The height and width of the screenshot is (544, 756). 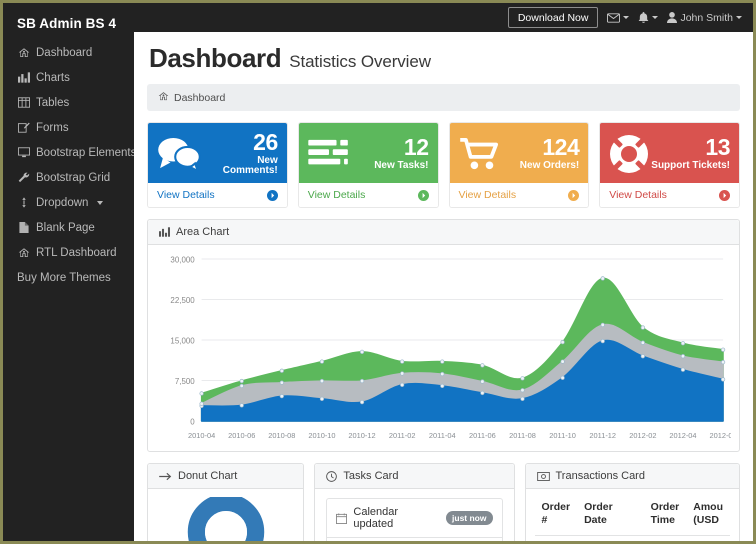 I want to click on sidebar-item-label: Dropdown, so click(x=62, y=202).